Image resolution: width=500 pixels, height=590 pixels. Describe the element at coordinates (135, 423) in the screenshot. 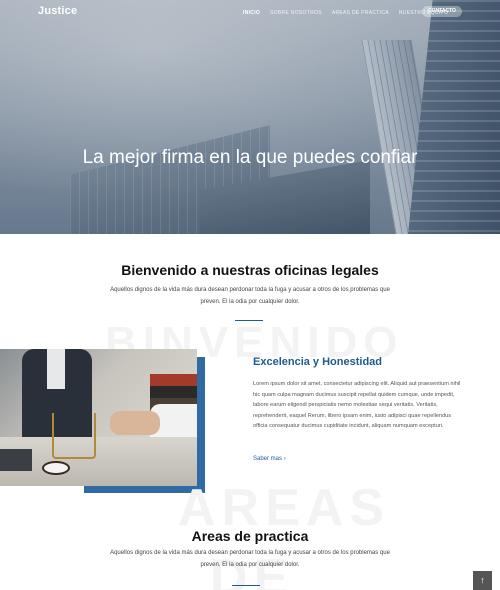

I see `handshake-shape` at that location.